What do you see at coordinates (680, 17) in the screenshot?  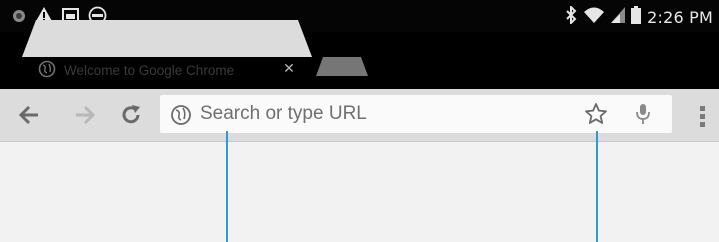 I see `clock: 2:26 PM` at bounding box center [680, 17].